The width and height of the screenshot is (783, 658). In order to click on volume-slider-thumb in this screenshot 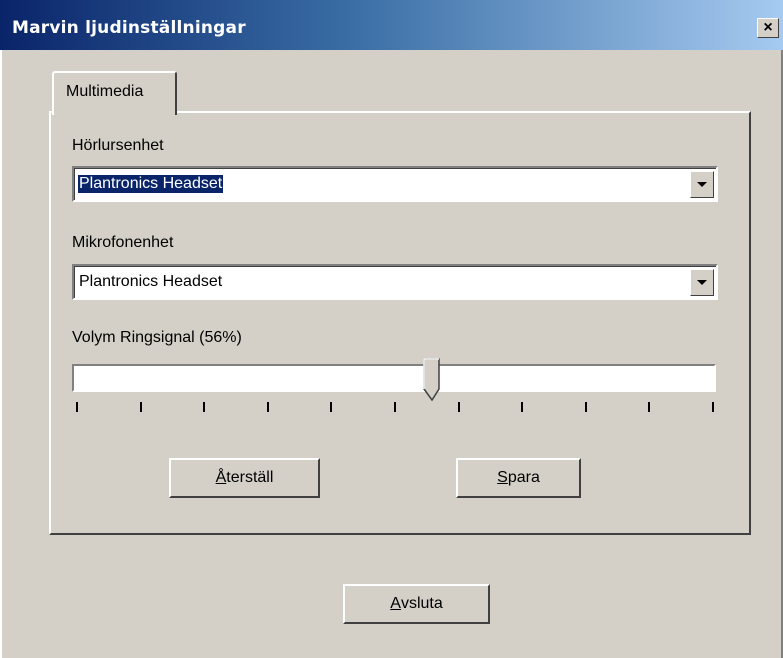, I will do `click(432, 380)`.